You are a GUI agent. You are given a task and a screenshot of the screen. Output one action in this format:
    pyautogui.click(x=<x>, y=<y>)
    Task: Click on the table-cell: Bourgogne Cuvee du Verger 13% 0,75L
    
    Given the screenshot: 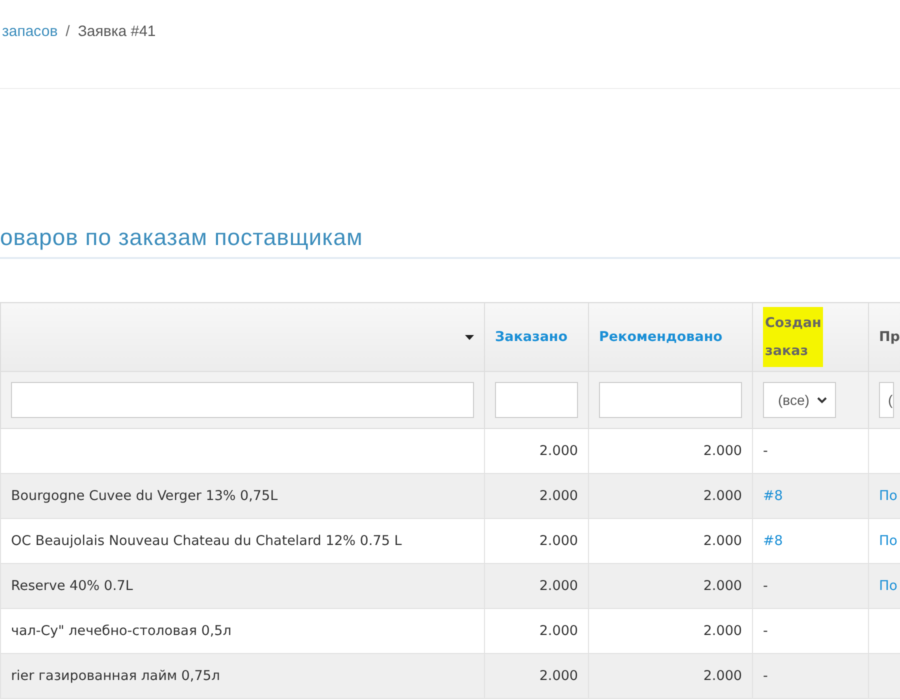 What is the action you would take?
    pyautogui.click(x=242, y=496)
    